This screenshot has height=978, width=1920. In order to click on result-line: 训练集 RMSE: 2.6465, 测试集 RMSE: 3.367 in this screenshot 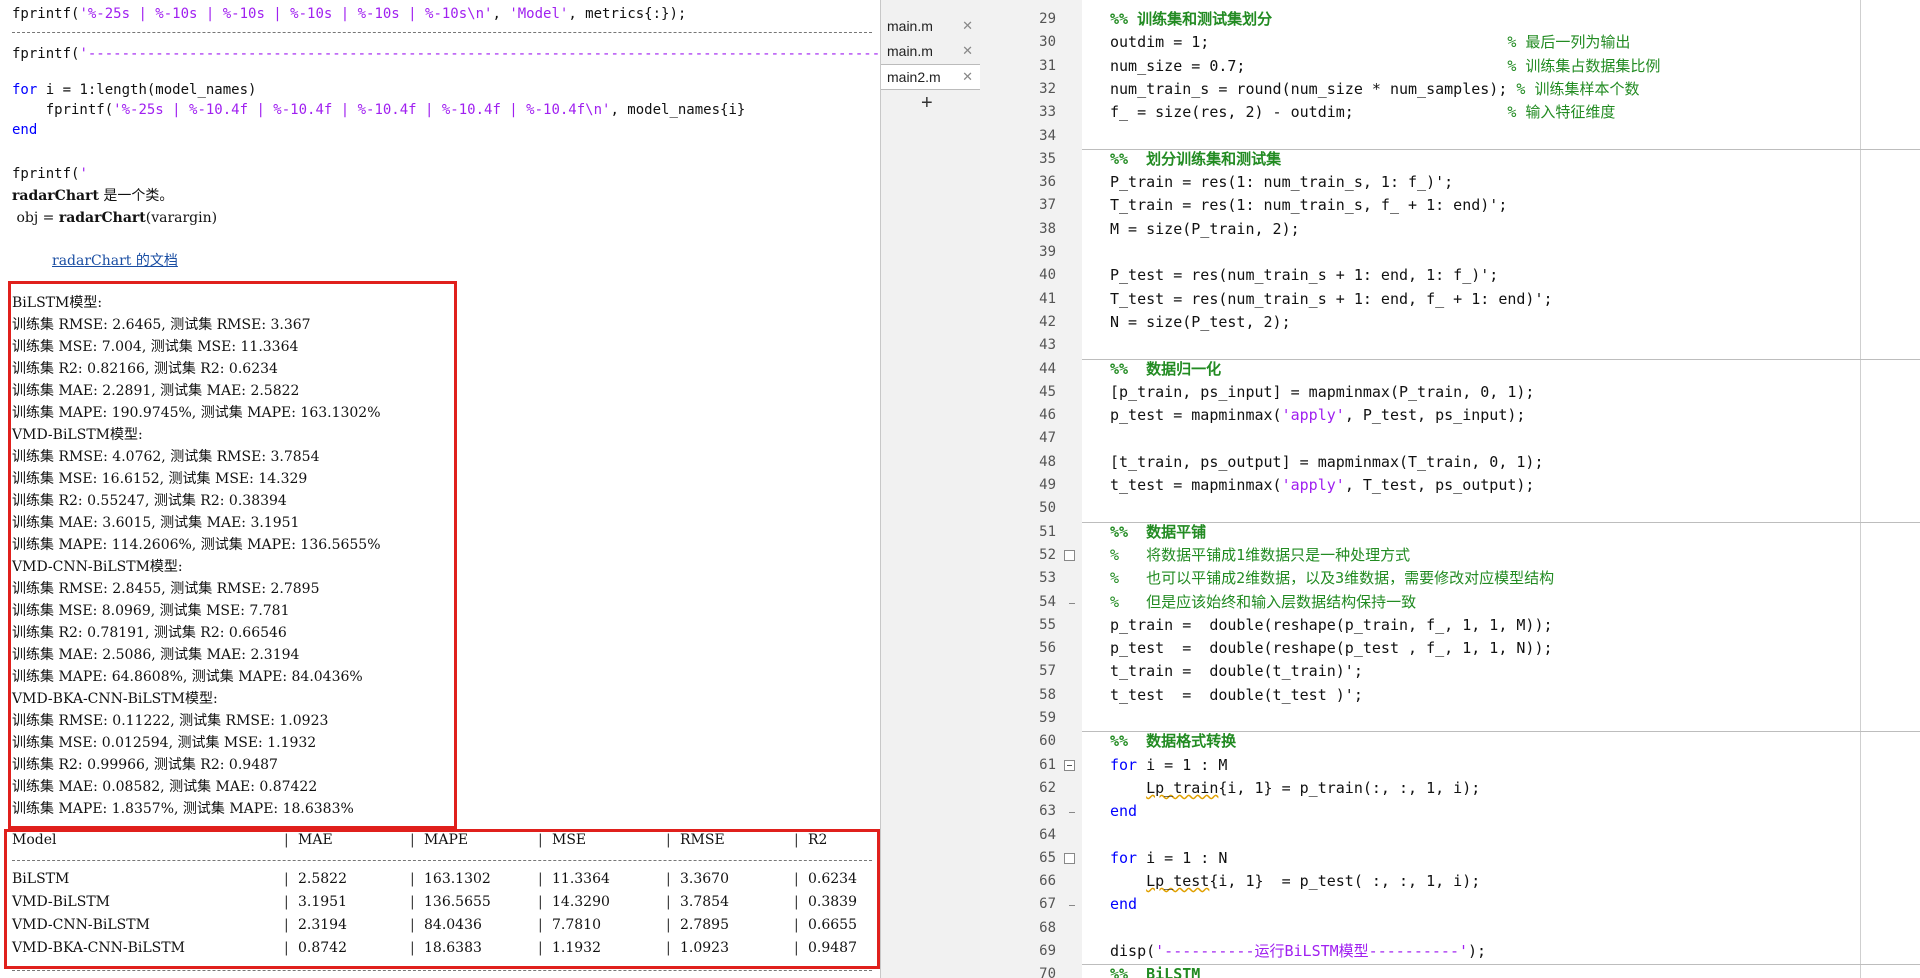, I will do `click(161, 325)`.